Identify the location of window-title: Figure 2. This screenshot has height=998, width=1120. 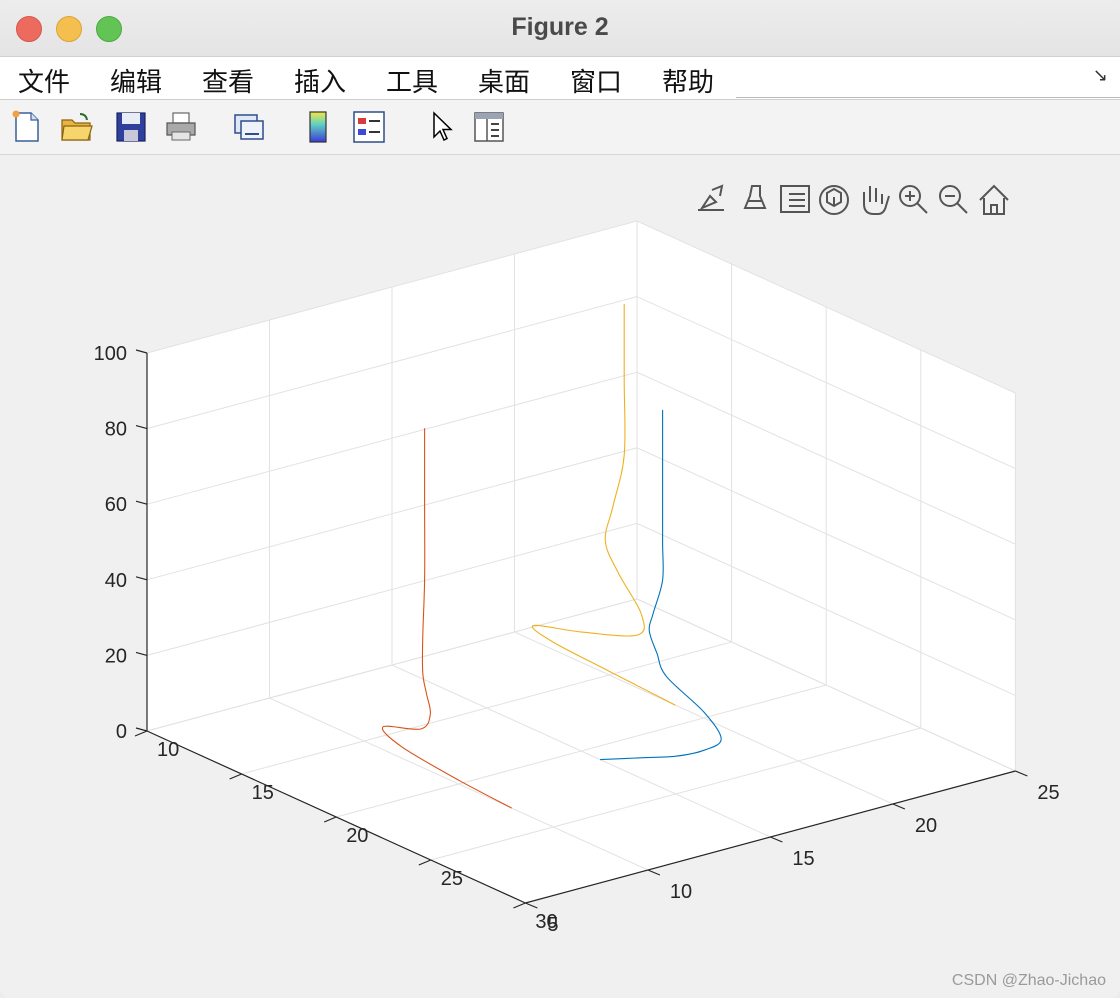
(560, 27).